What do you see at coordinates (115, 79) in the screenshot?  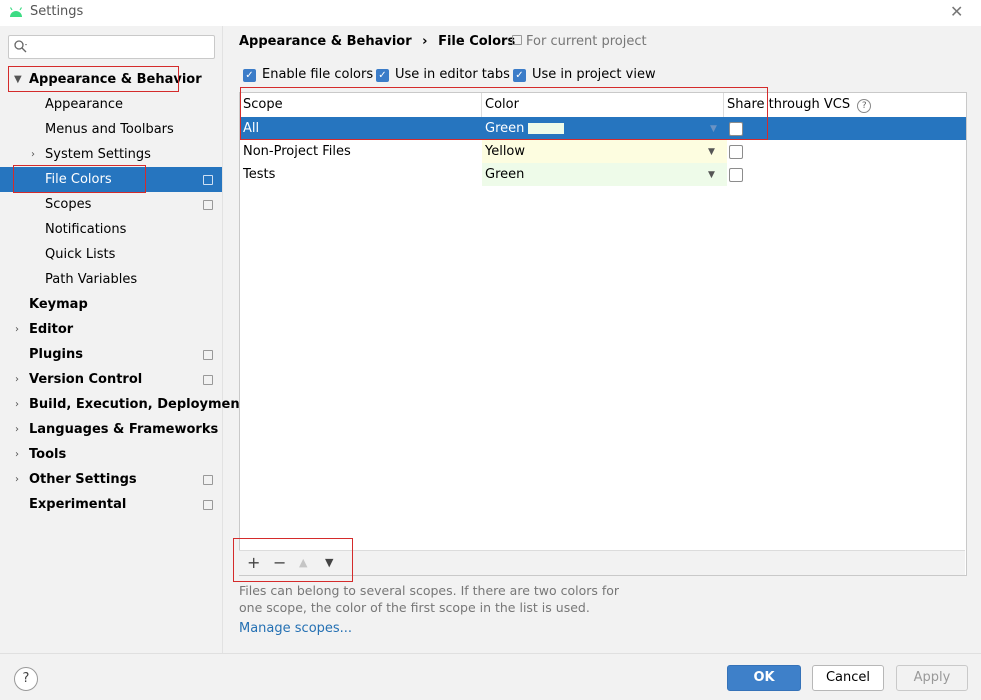 I see `sidebar-item-appearance-behavior: Appearance & Behavior` at bounding box center [115, 79].